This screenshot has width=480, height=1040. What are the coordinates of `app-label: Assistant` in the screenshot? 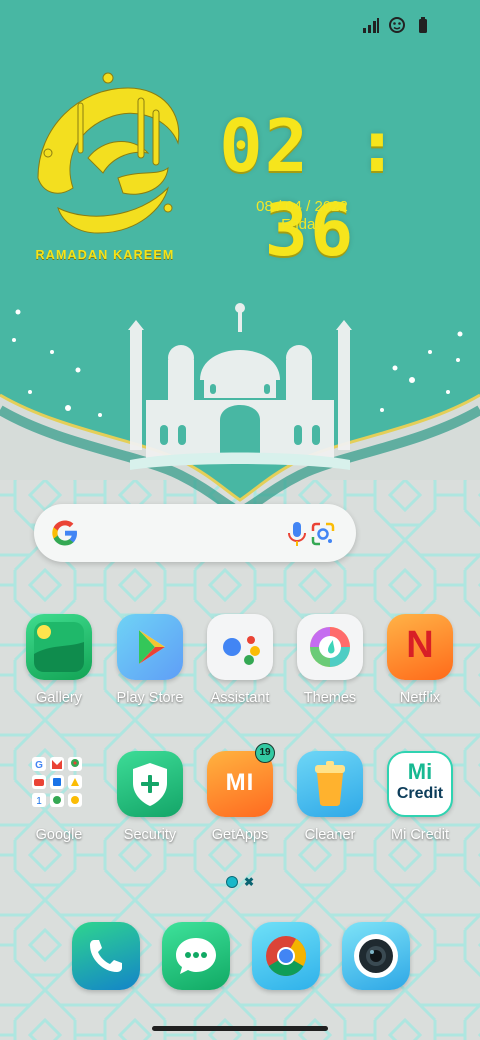 It's located at (240, 698).